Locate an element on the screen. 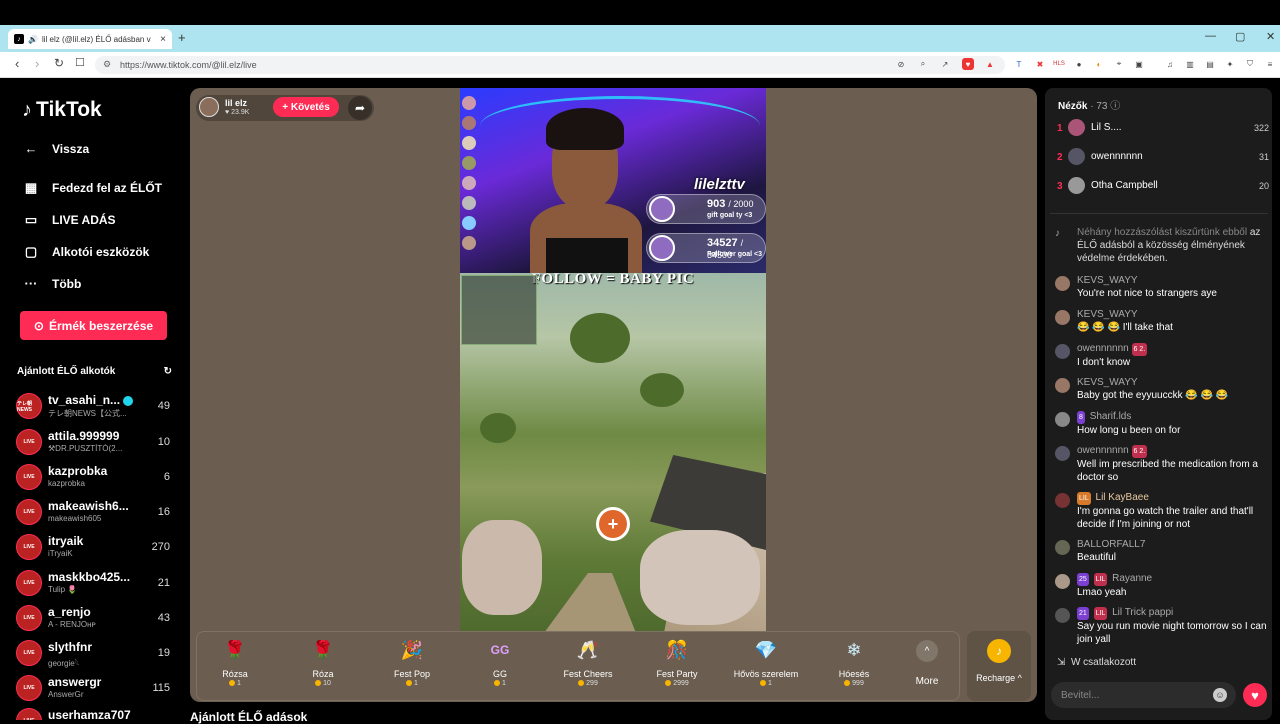 The image size is (1280, 724). hls-extension-icon: HLS is located at coordinates (1059, 64).